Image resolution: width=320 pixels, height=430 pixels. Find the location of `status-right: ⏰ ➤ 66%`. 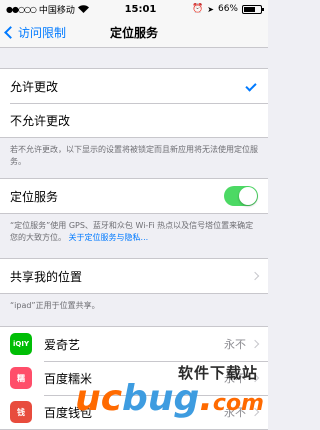

status-right: ⏰ ➤ 66% is located at coordinates (228, 9).